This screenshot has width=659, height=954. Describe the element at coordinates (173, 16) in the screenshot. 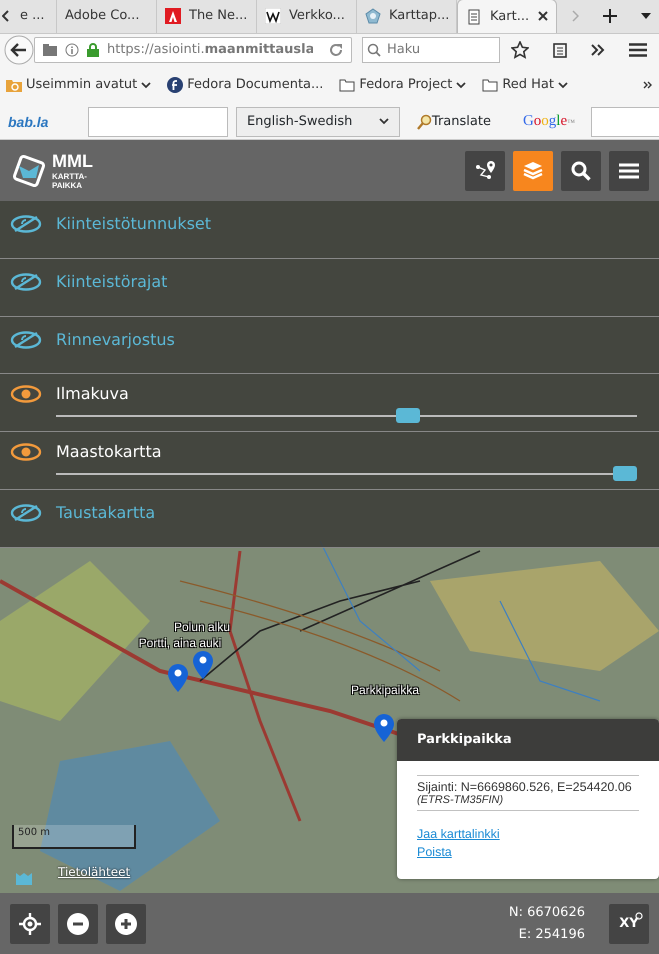

I see `letter-a-icon` at that location.